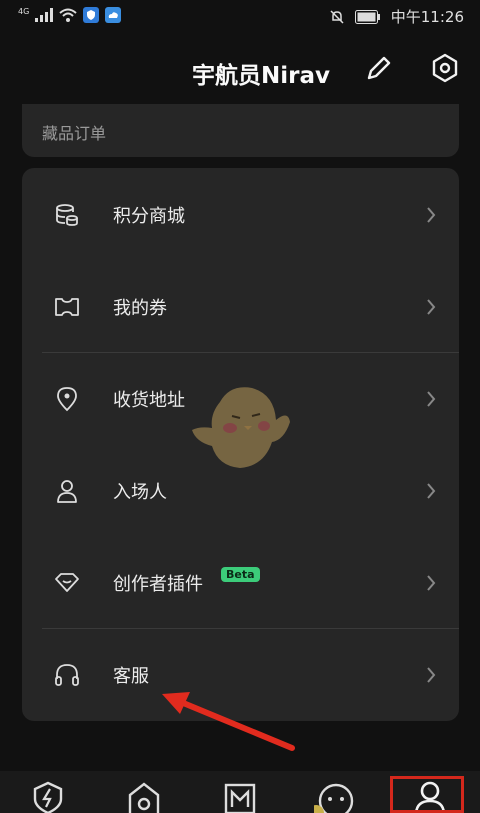 Image resolution: width=480 pixels, height=813 pixels. Describe the element at coordinates (67, 399) in the screenshot. I see `location-pin-icon` at that location.